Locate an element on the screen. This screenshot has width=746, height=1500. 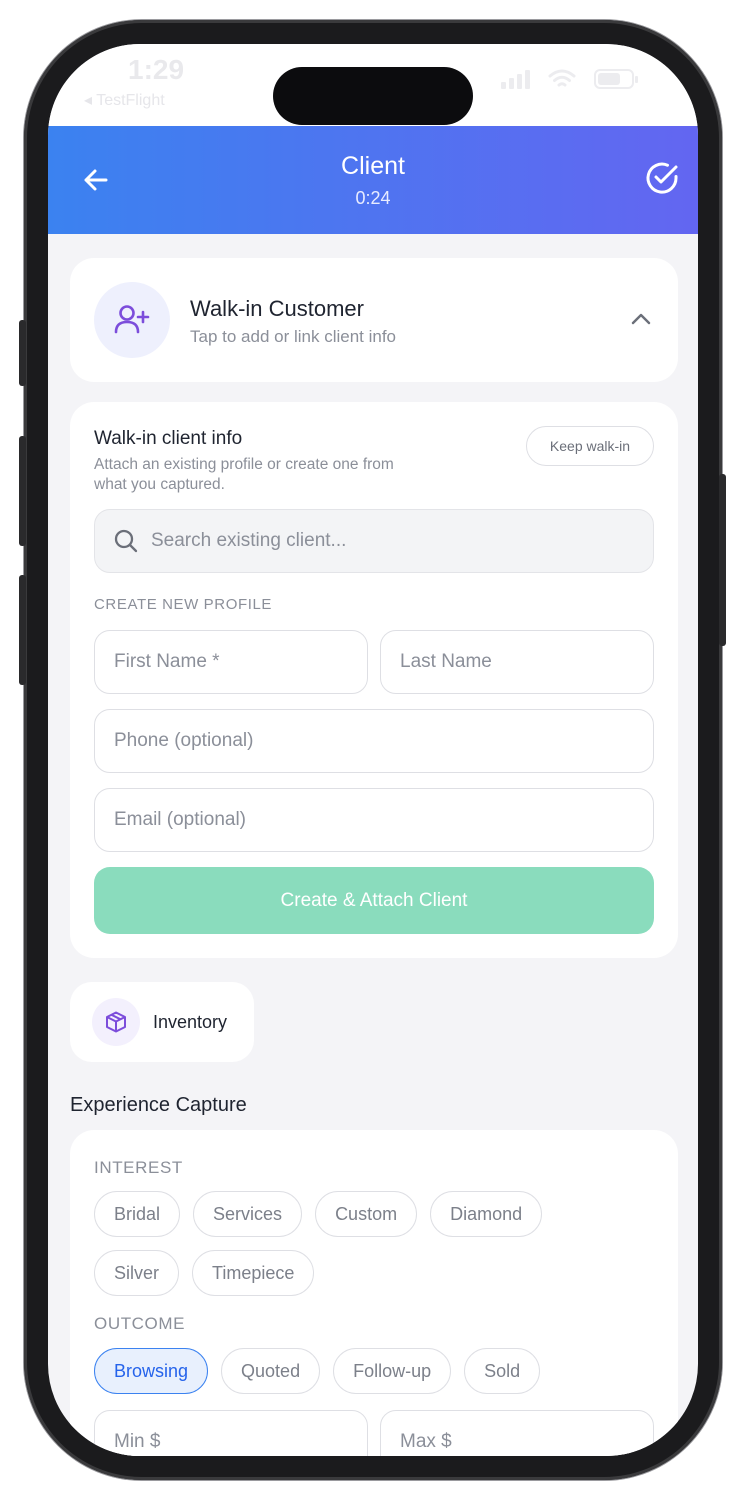
chevron-up-icon is located at coordinates (641, 319).